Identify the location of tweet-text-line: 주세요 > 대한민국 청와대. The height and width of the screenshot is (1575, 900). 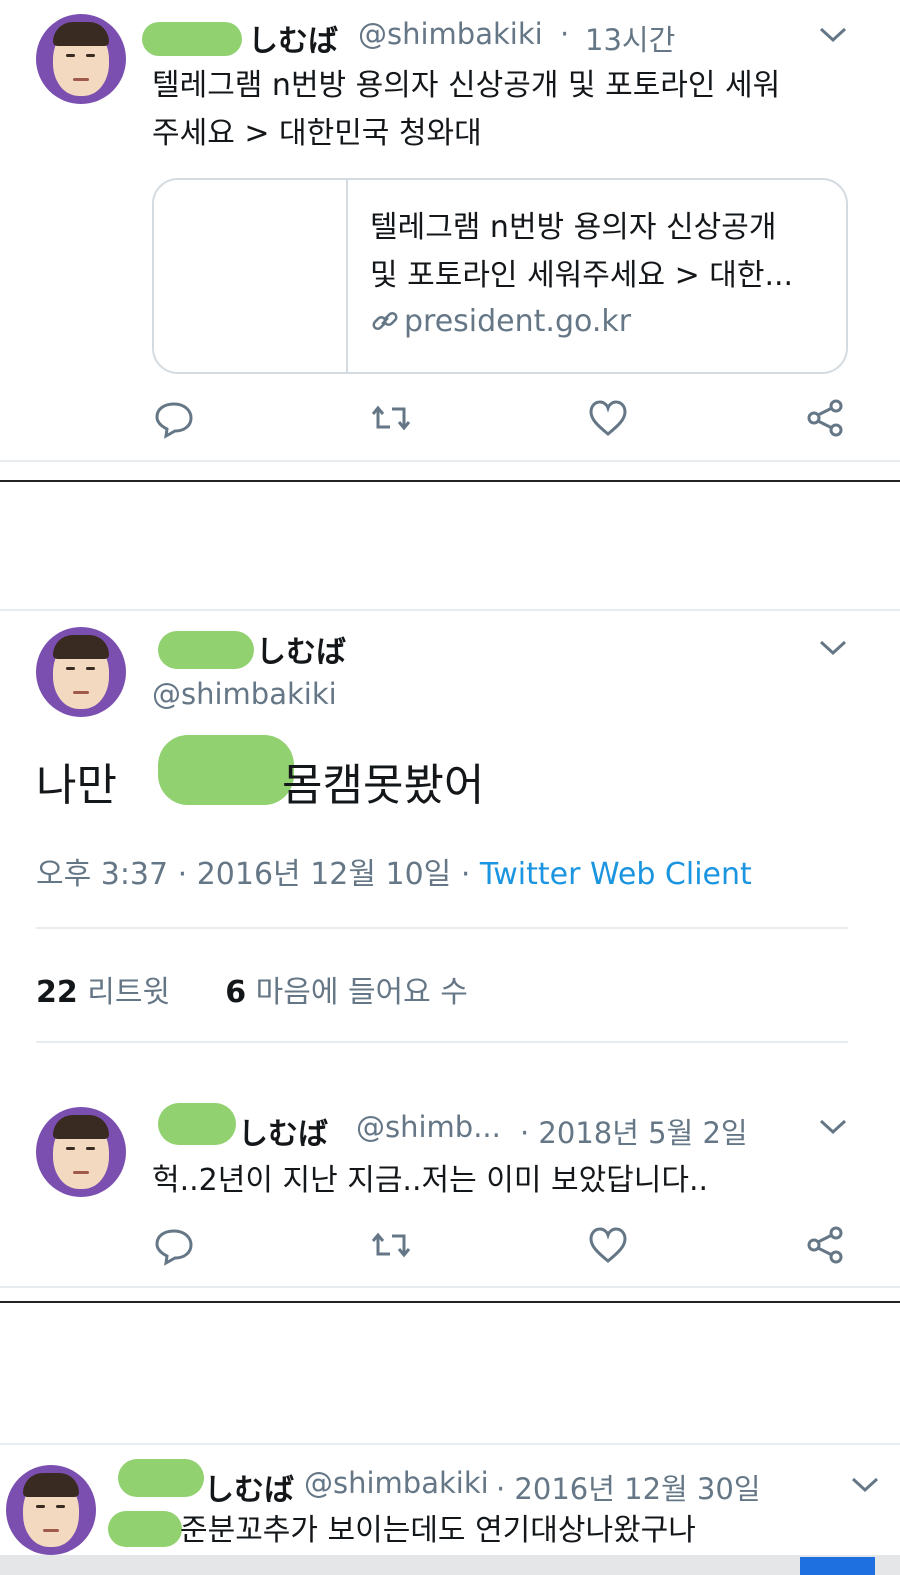
(317, 133).